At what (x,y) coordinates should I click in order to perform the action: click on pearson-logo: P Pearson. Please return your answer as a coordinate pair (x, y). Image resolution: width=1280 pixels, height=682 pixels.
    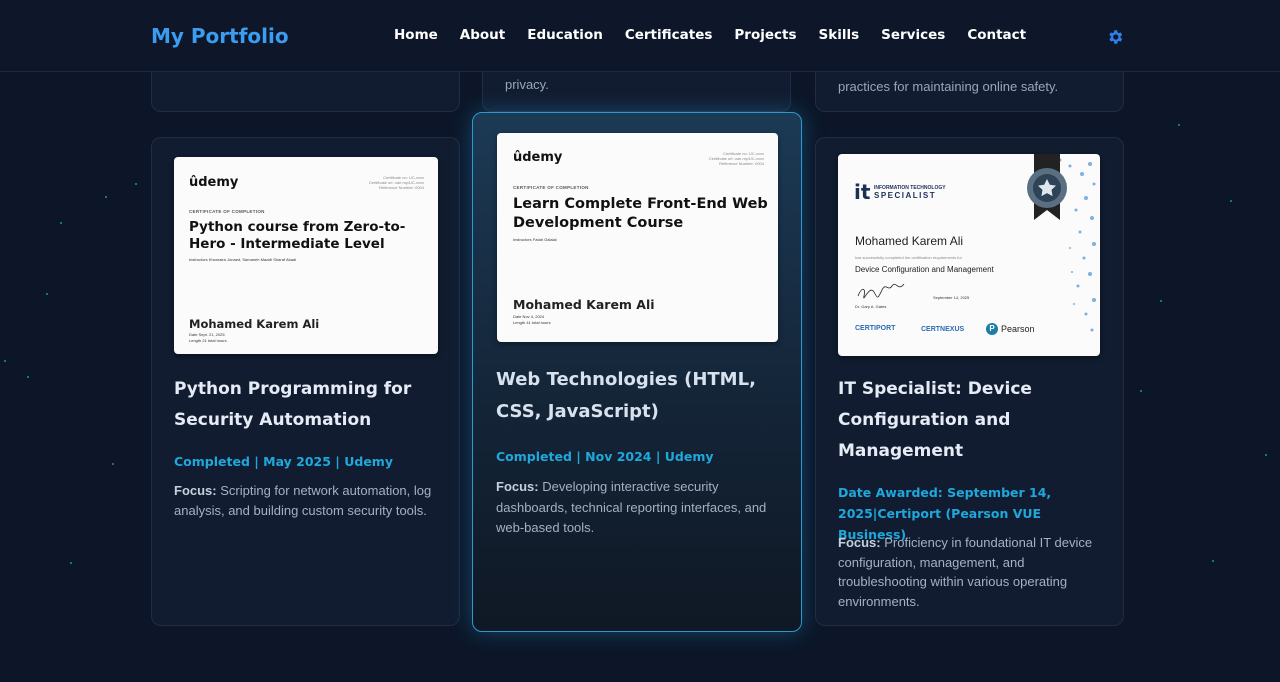
    Looking at the image, I should click on (1010, 329).